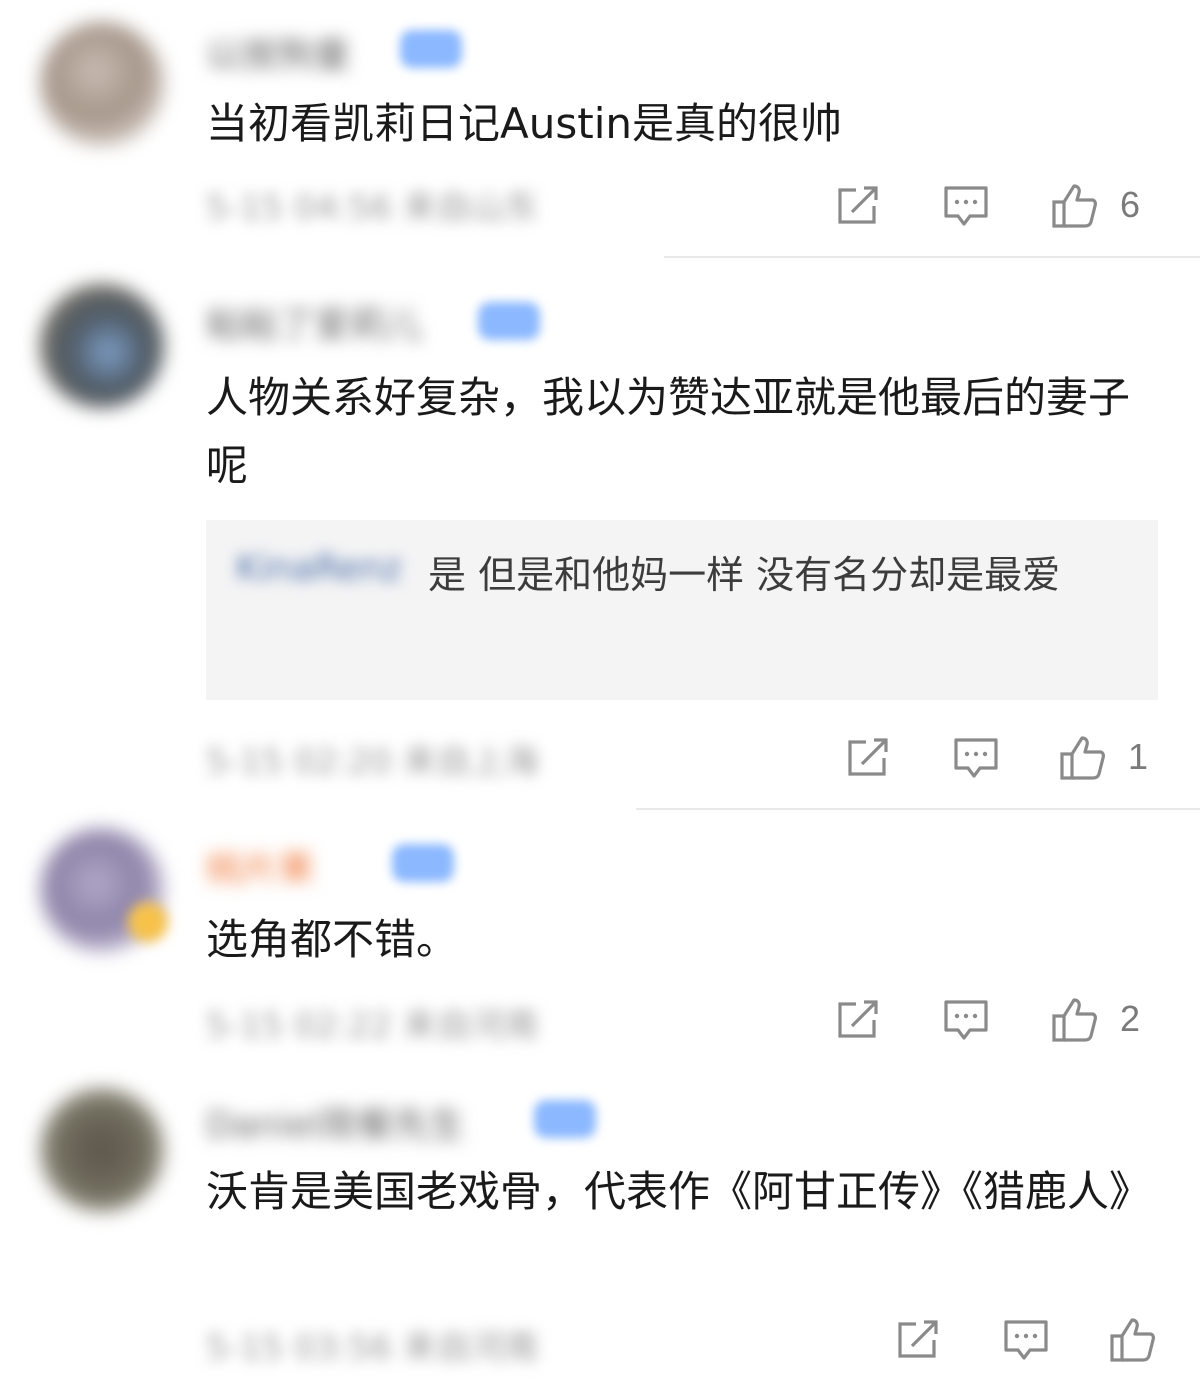  Describe the element at coordinates (260, 866) in the screenshot. I see `username: 桃片果` at that location.